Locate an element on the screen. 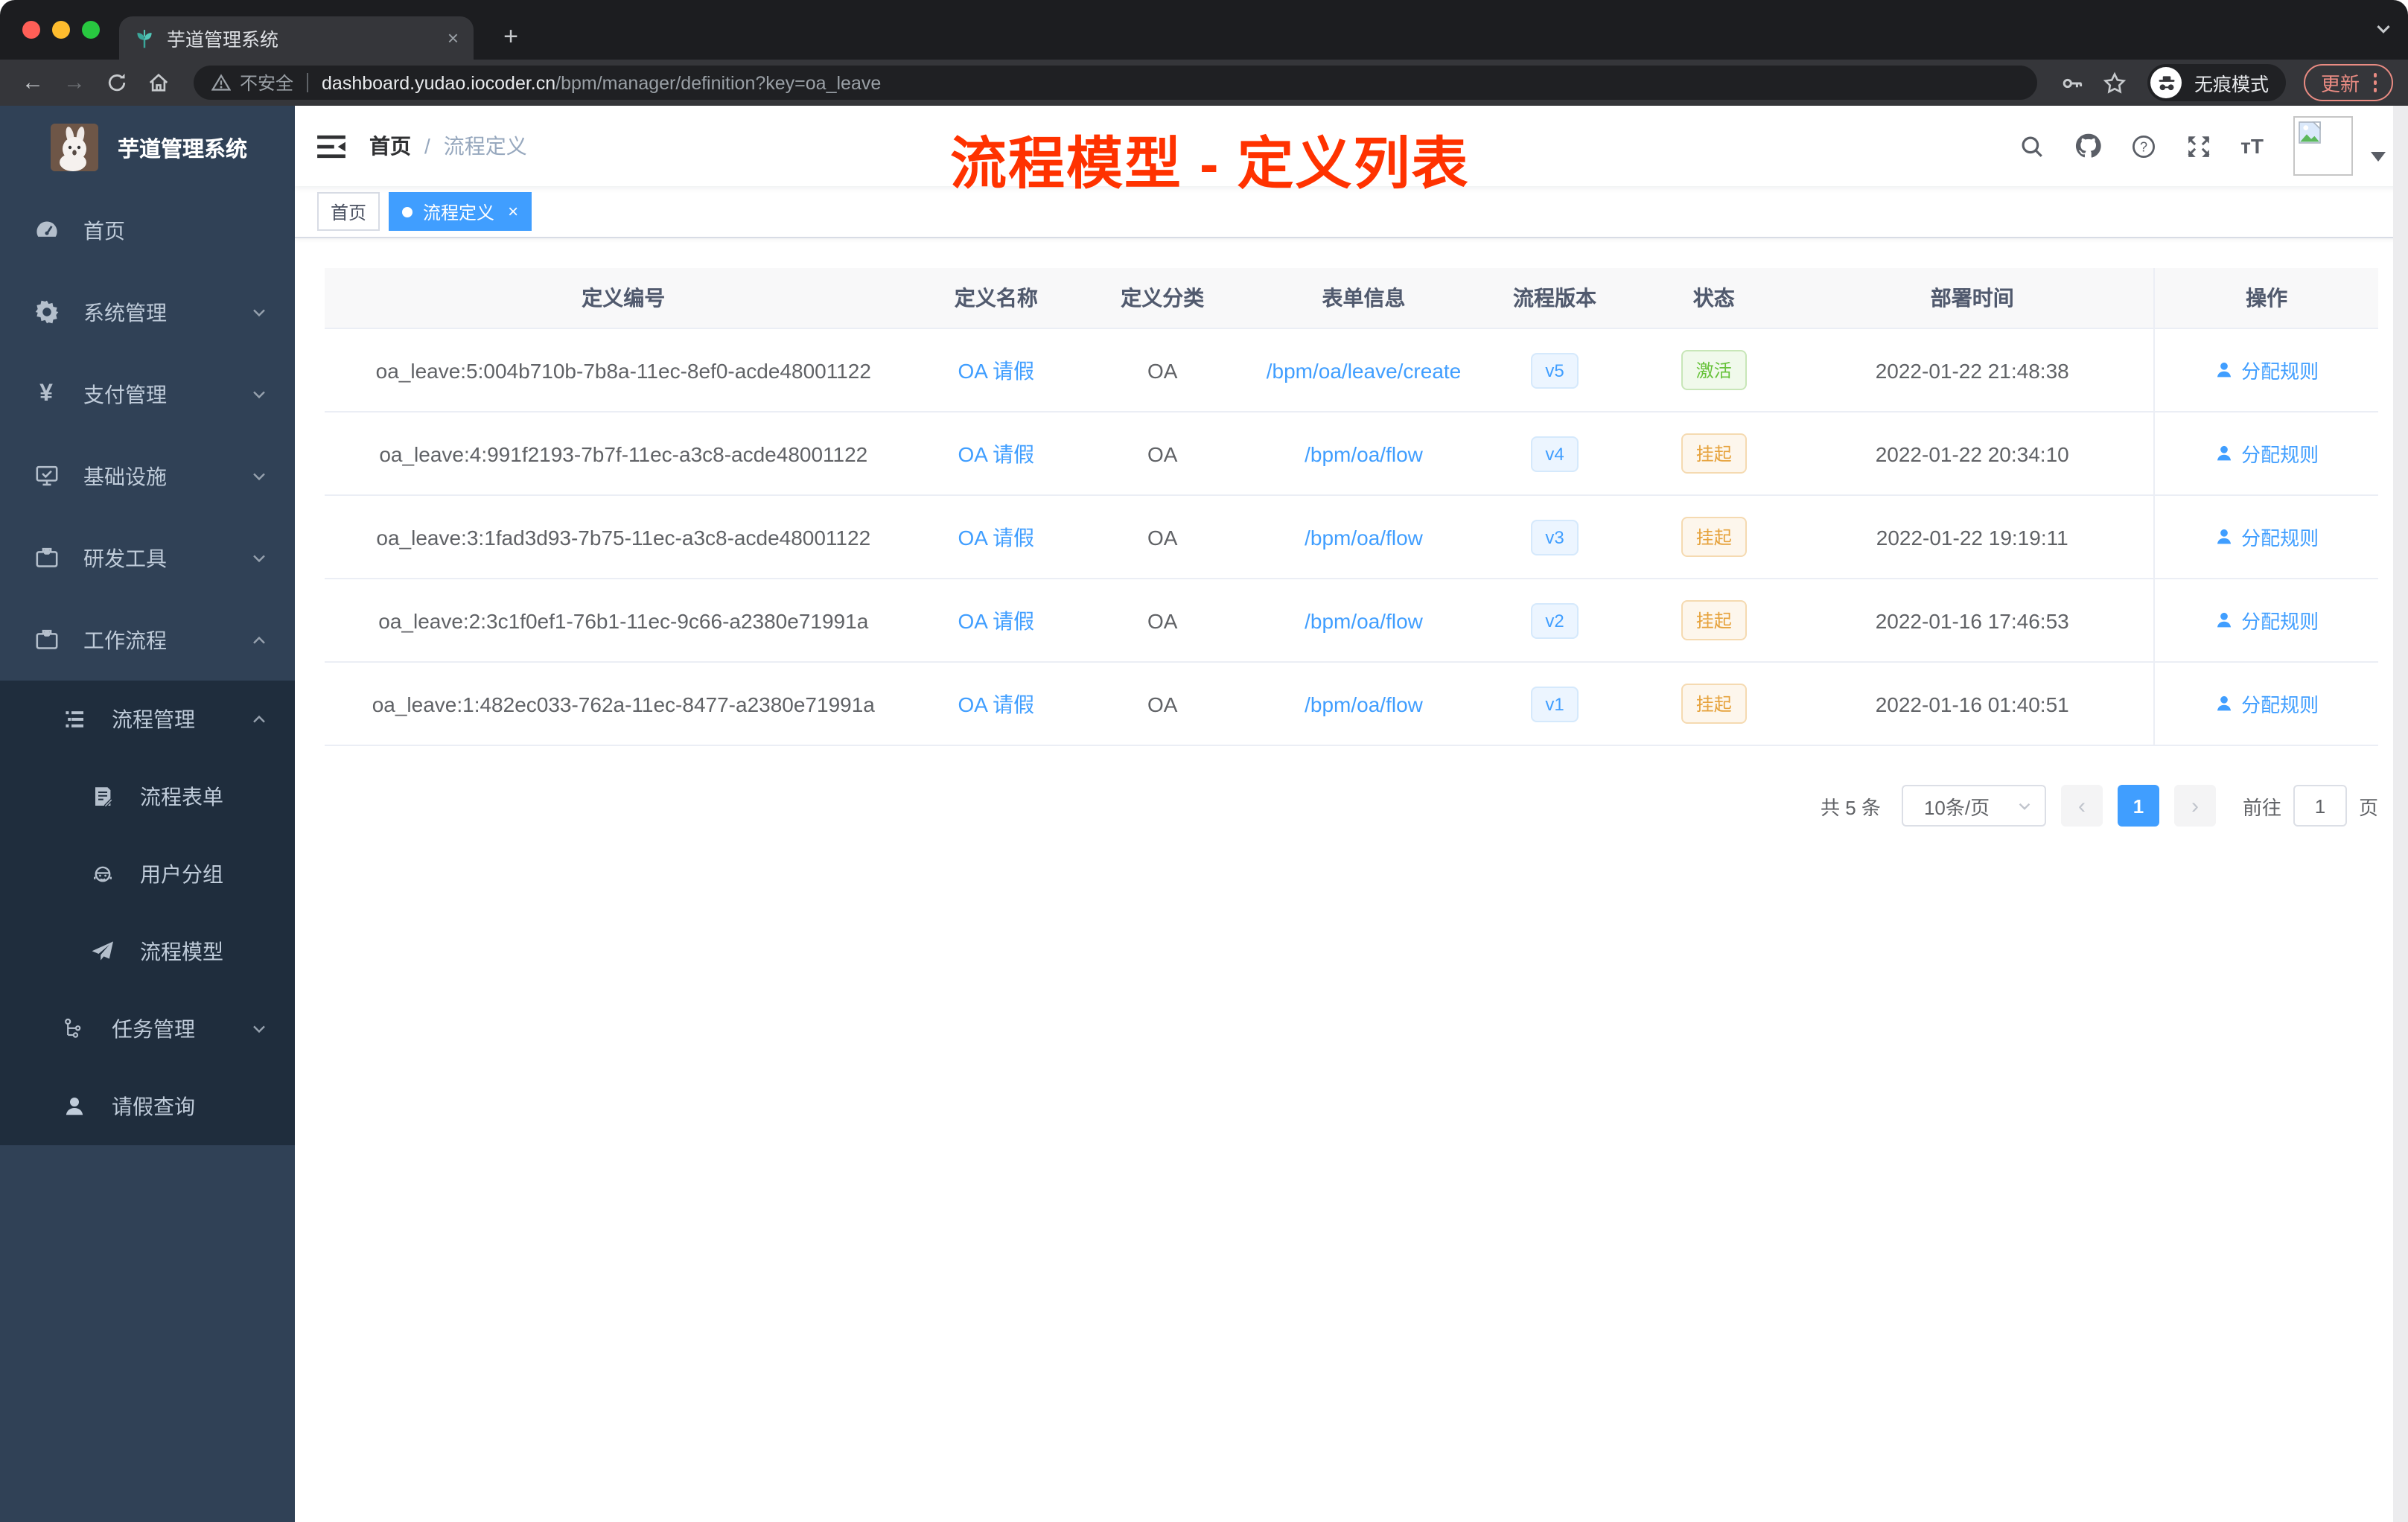 This screenshot has width=2408, height=1522. github-icon is located at coordinates (2087, 146).